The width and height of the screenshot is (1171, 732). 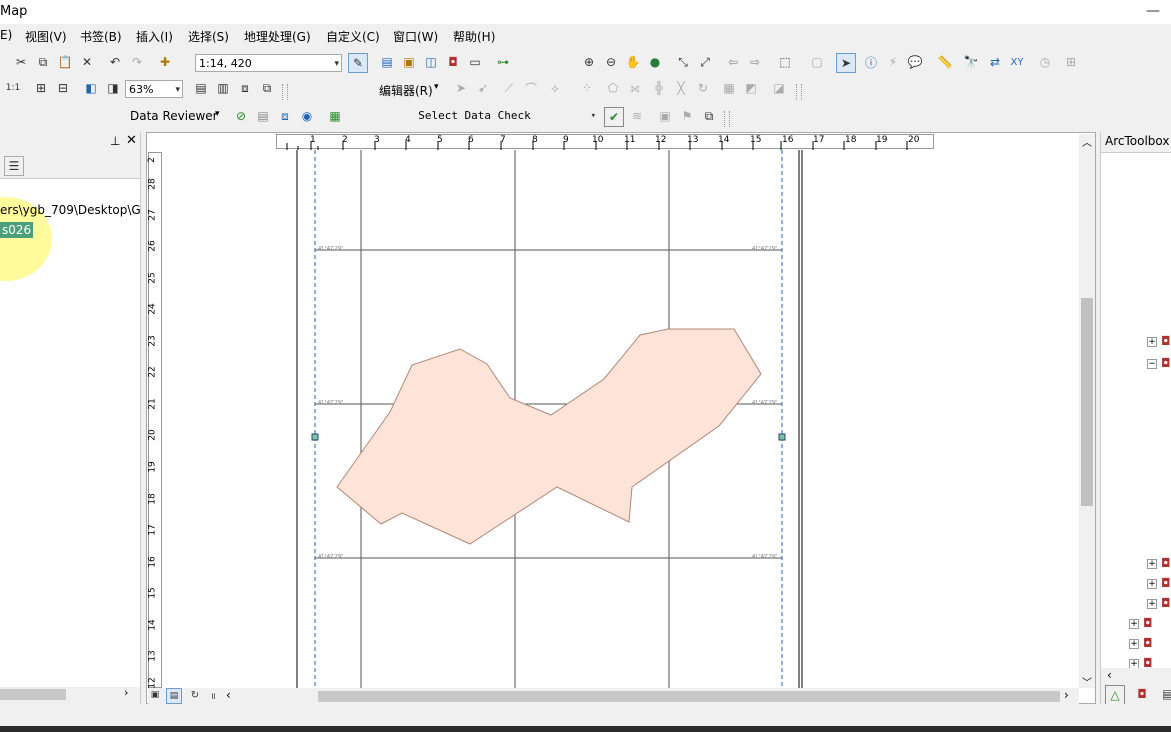 I want to click on time-slider-icon: ◷, so click(x=1045, y=62).